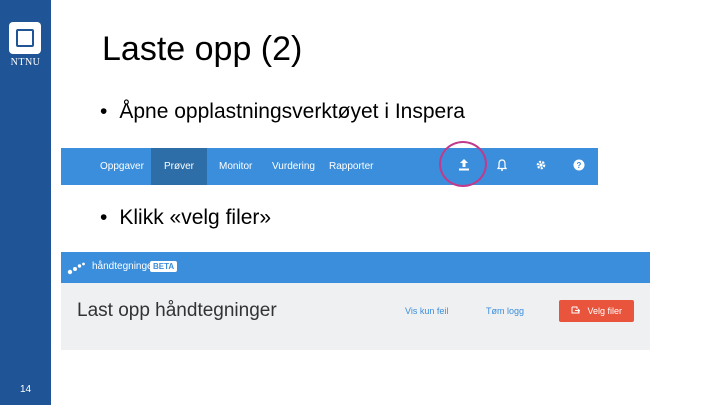 Image resolution: width=720 pixels, height=405 pixels. What do you see at coordinates (76, 268) in the screenshot?
I see `inspera-logo-icon` at bounding box center [76, 268].